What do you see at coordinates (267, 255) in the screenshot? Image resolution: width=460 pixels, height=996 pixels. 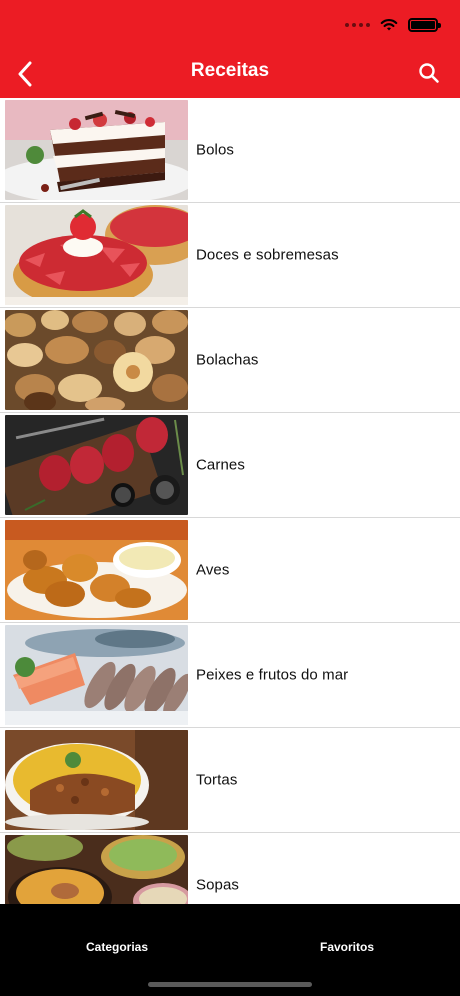 I see `category-label: Doces e sobremesas` at bounding box center [267, 255].